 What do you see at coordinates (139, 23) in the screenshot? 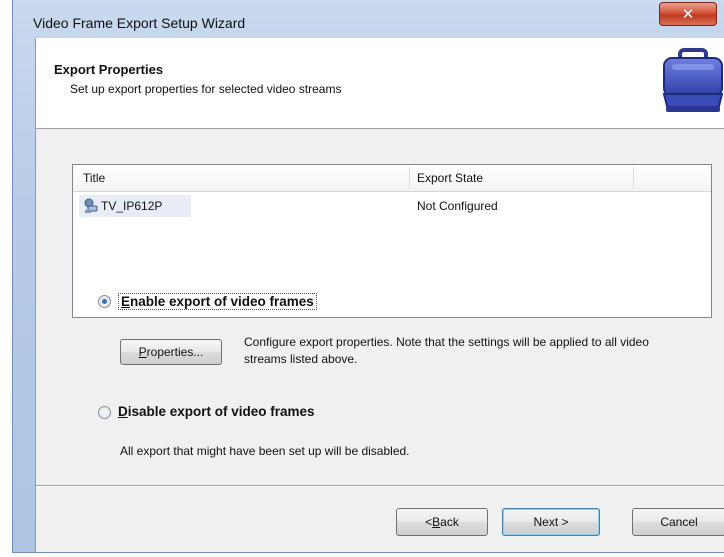
I see `window-title: Video Frame Export Setup Wizard` at bounding box center [139, 23].